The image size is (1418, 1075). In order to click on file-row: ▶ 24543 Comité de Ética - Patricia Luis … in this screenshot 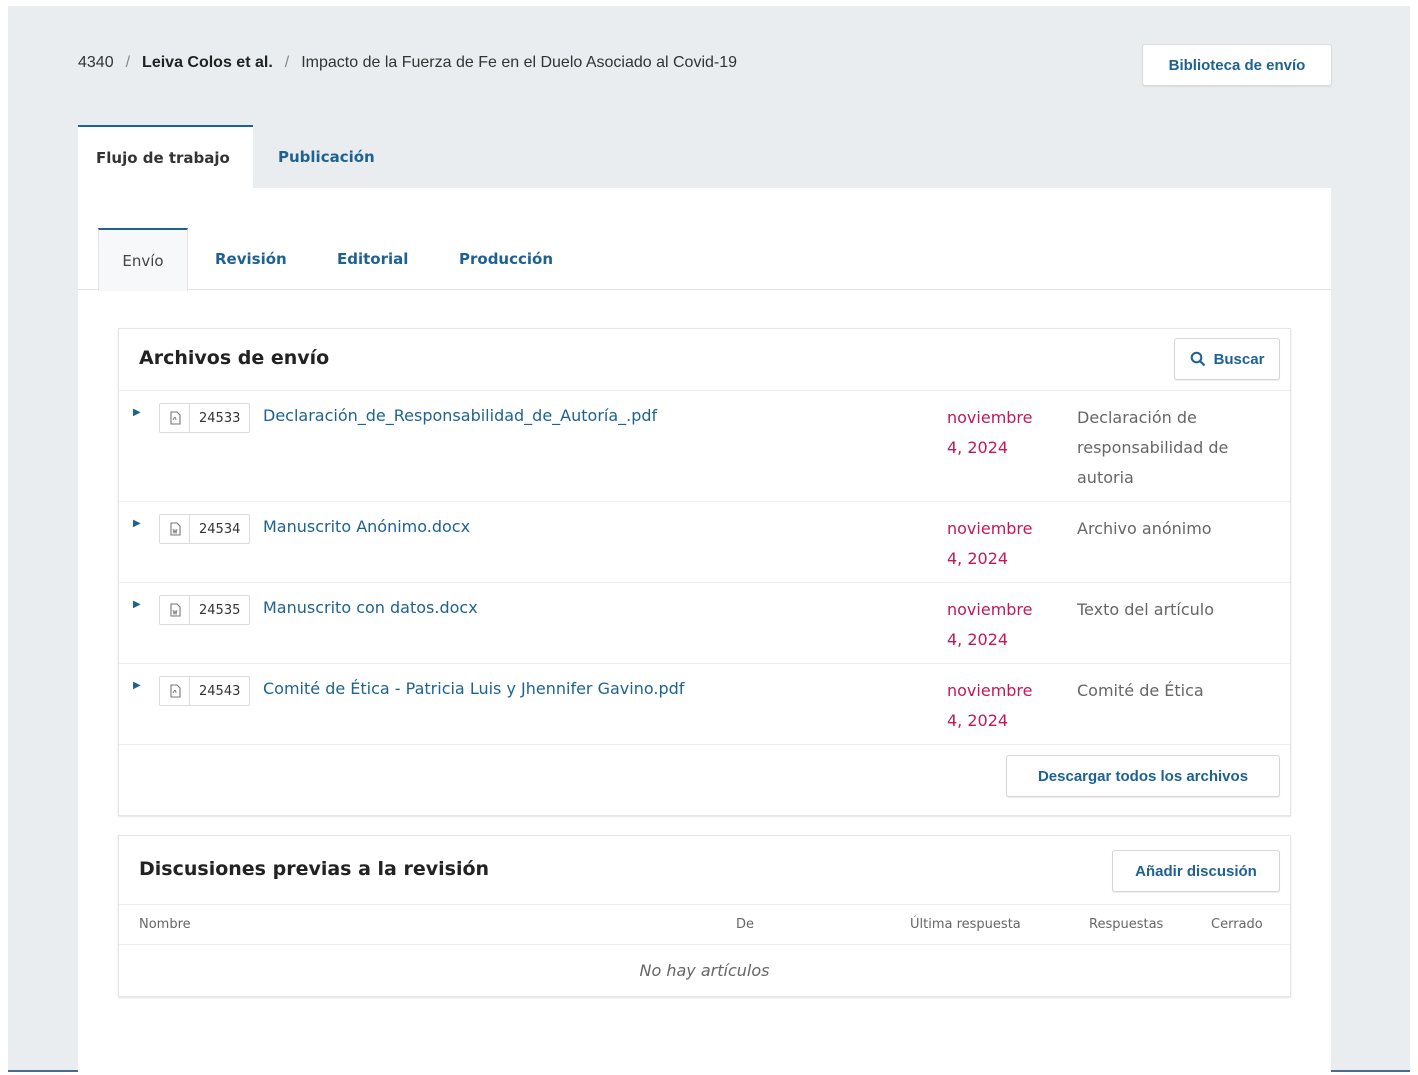, I will do `click(704, 704)`.